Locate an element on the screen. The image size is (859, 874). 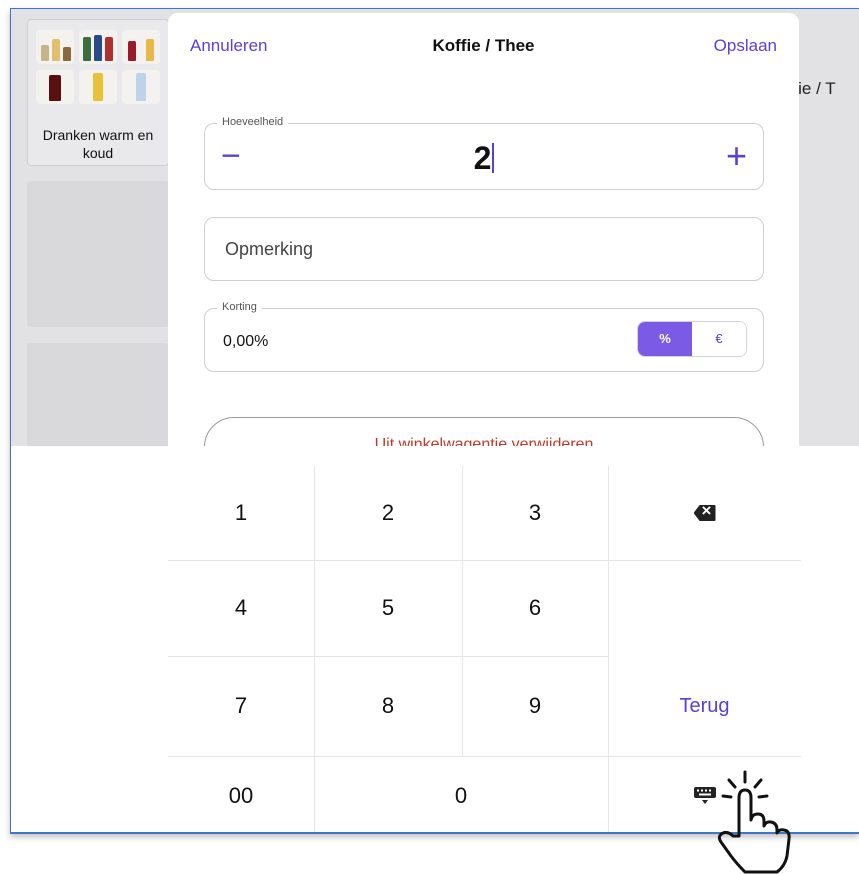
key-3: 3 is located at coordinates (535, 513).